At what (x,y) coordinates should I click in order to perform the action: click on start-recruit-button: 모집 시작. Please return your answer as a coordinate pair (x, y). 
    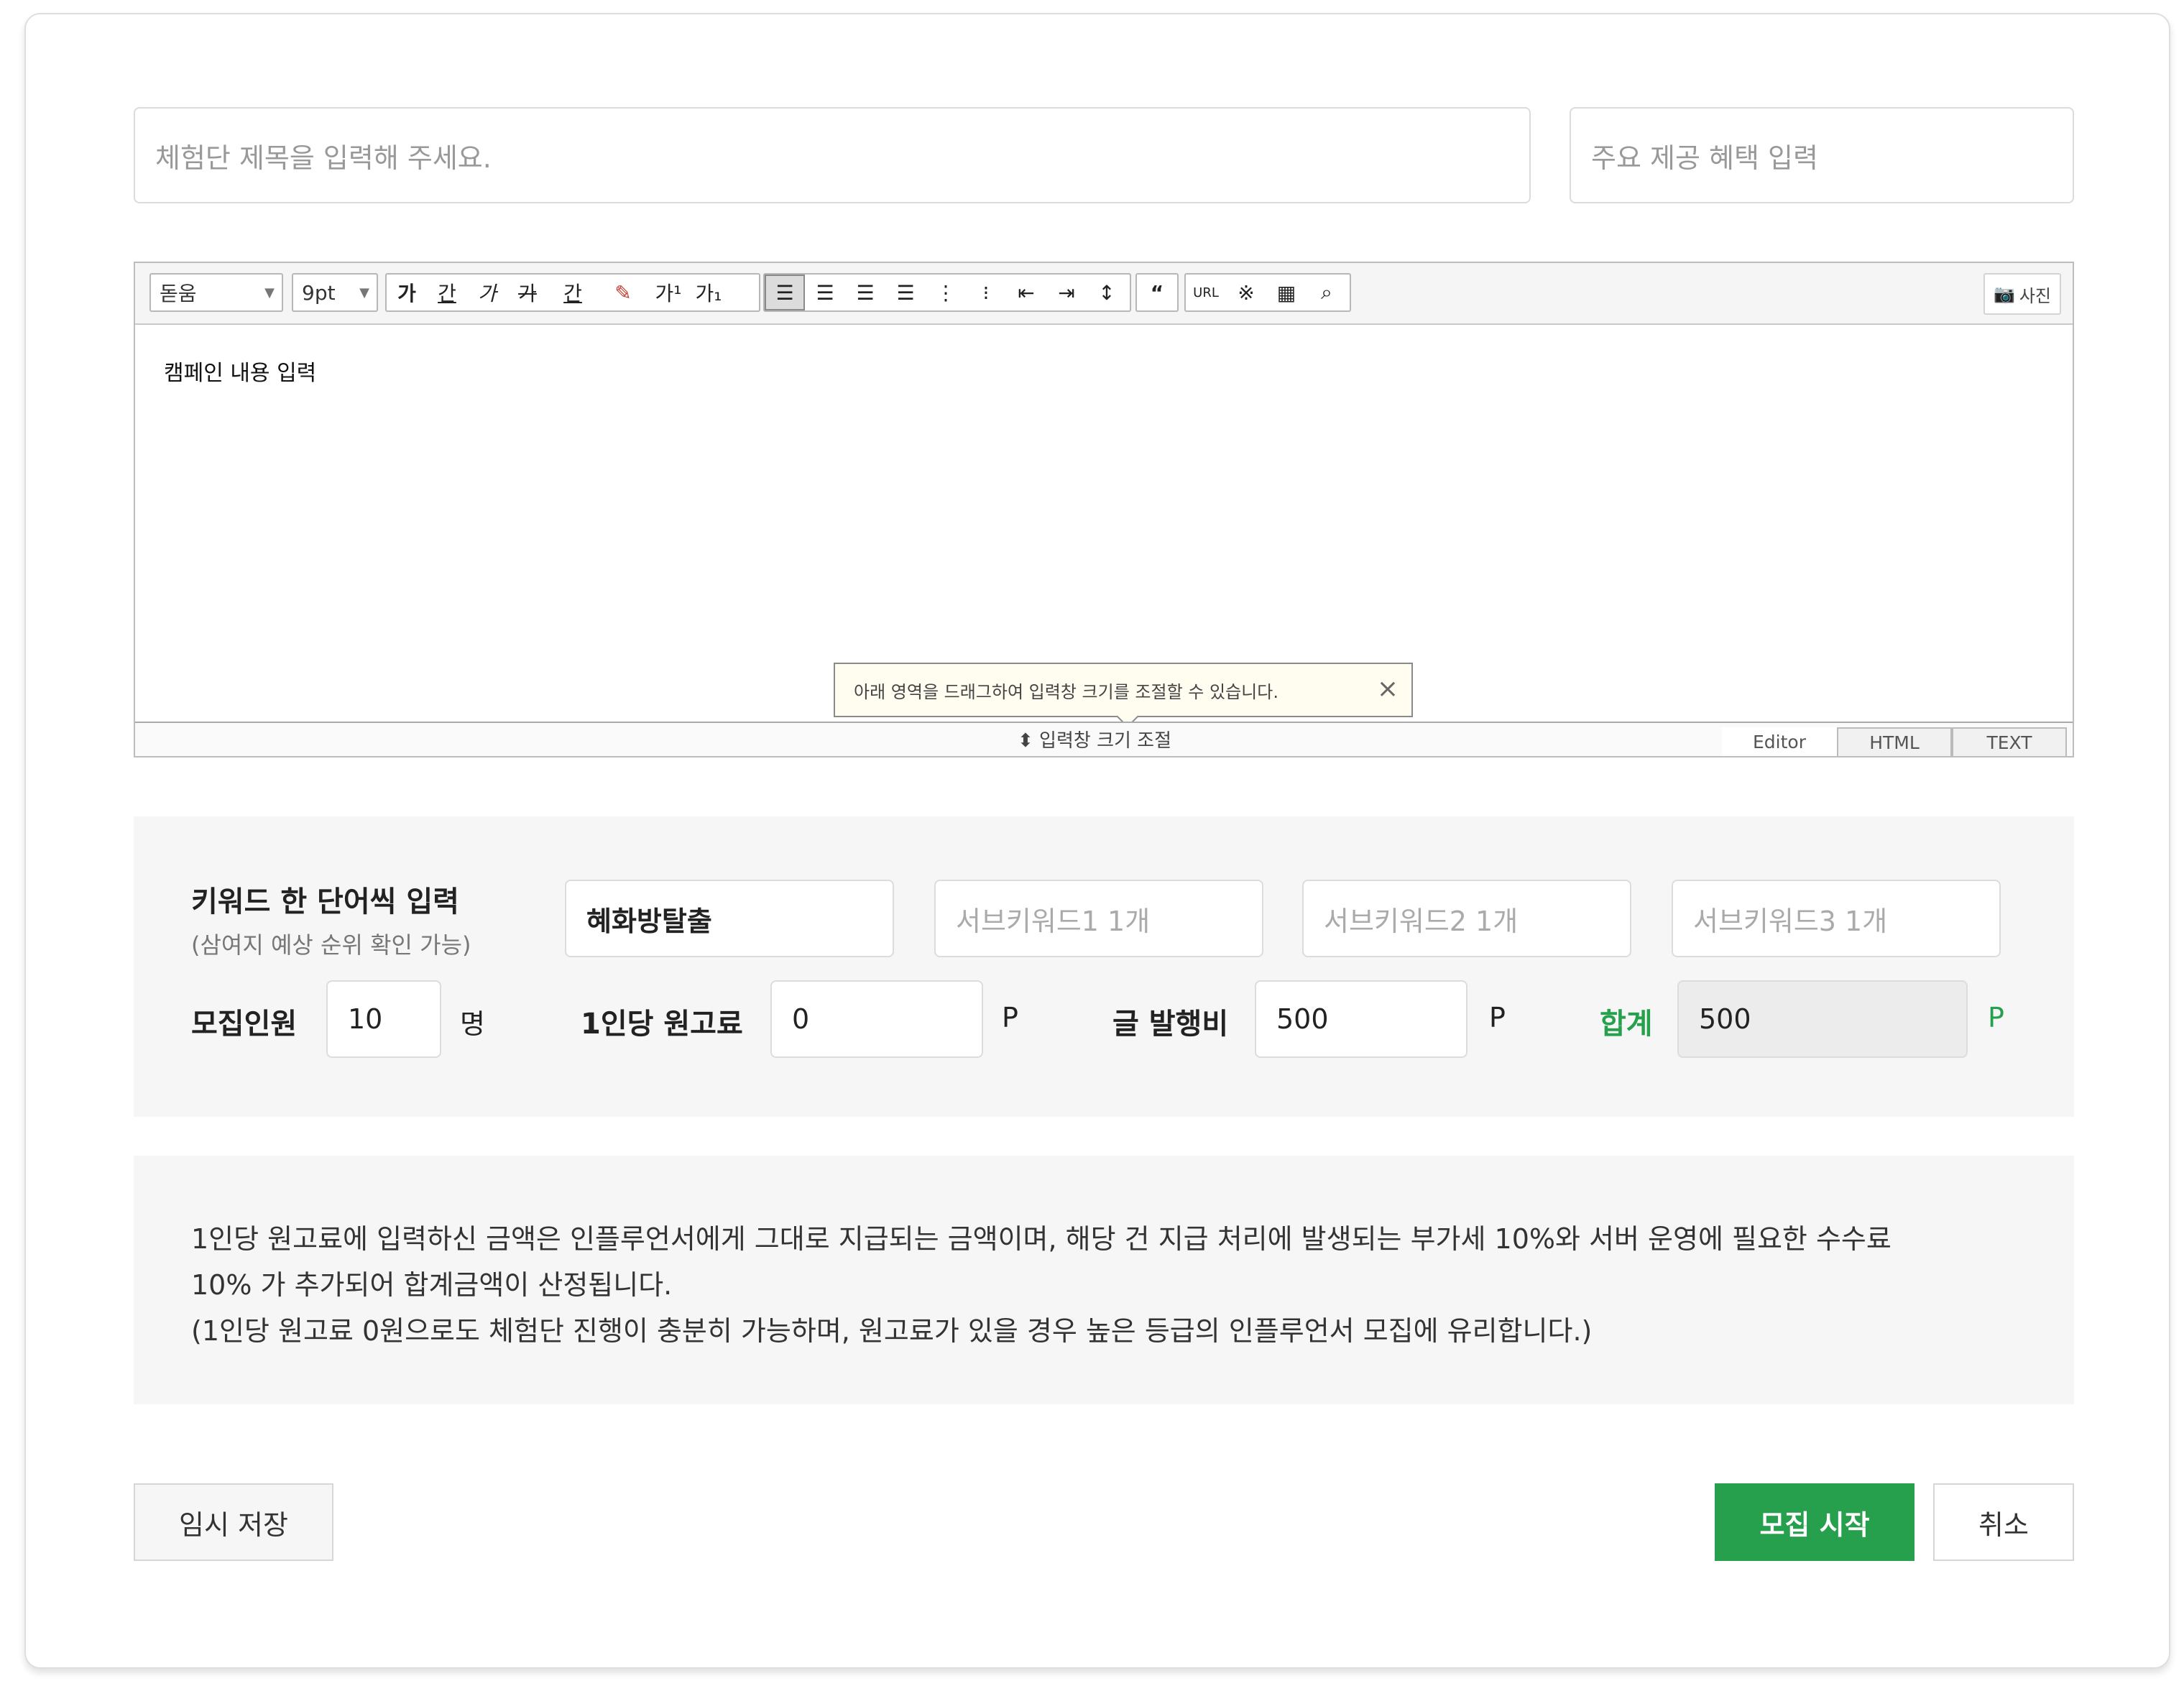
    Looking at the image, I should click on (1815, 1522).